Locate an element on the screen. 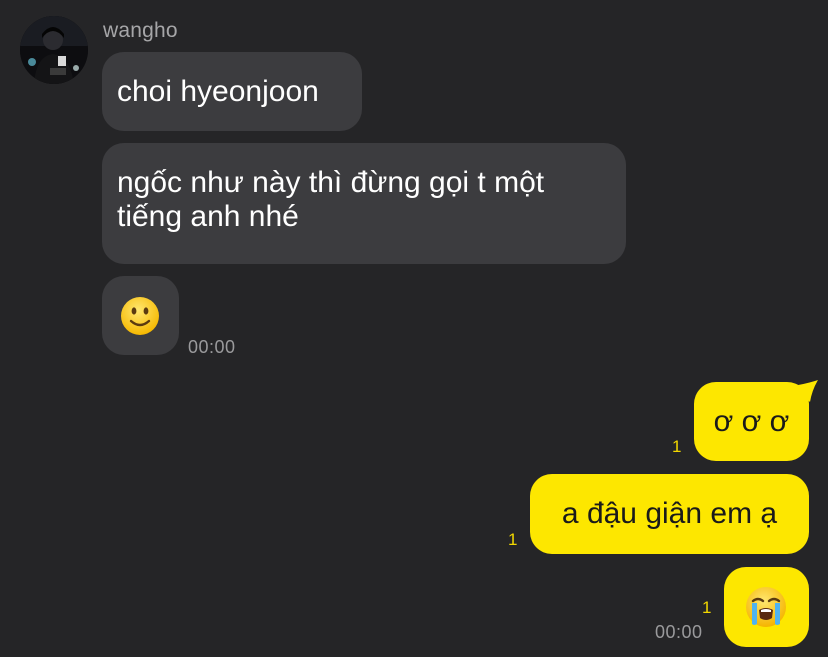 The image size is (828, 657). incoming-message: choi hyeonjoon is located at coordinates (232, 91).